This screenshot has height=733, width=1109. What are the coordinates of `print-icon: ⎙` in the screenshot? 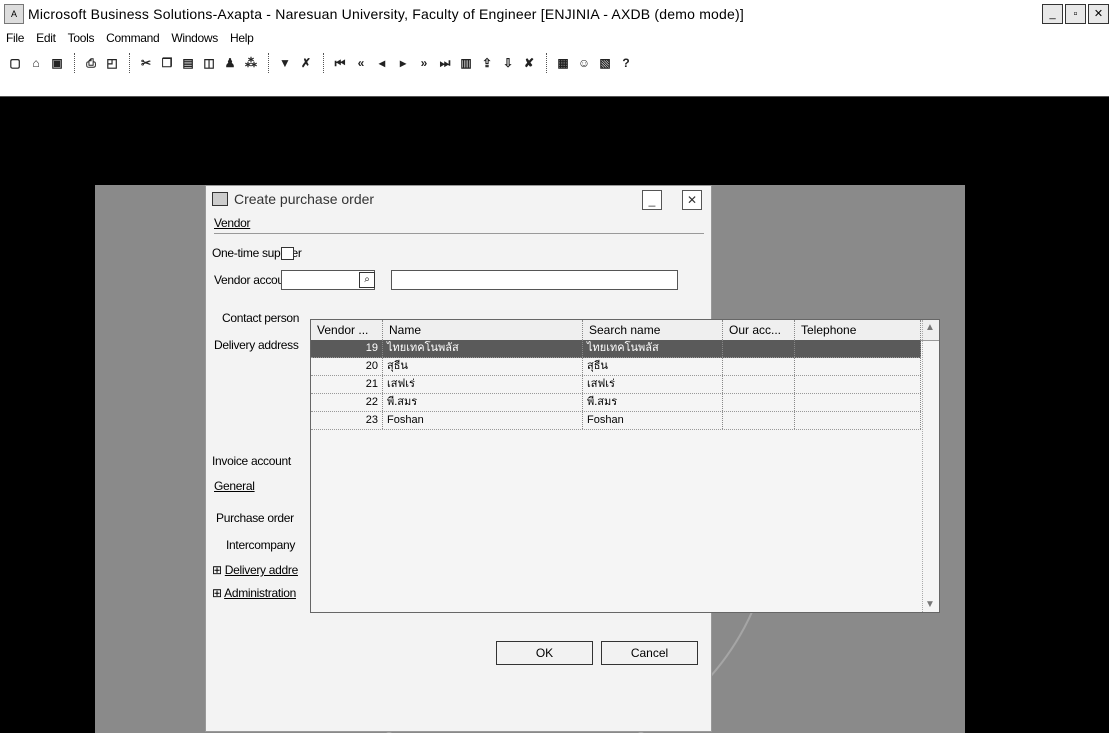 It's located at (91, 63).